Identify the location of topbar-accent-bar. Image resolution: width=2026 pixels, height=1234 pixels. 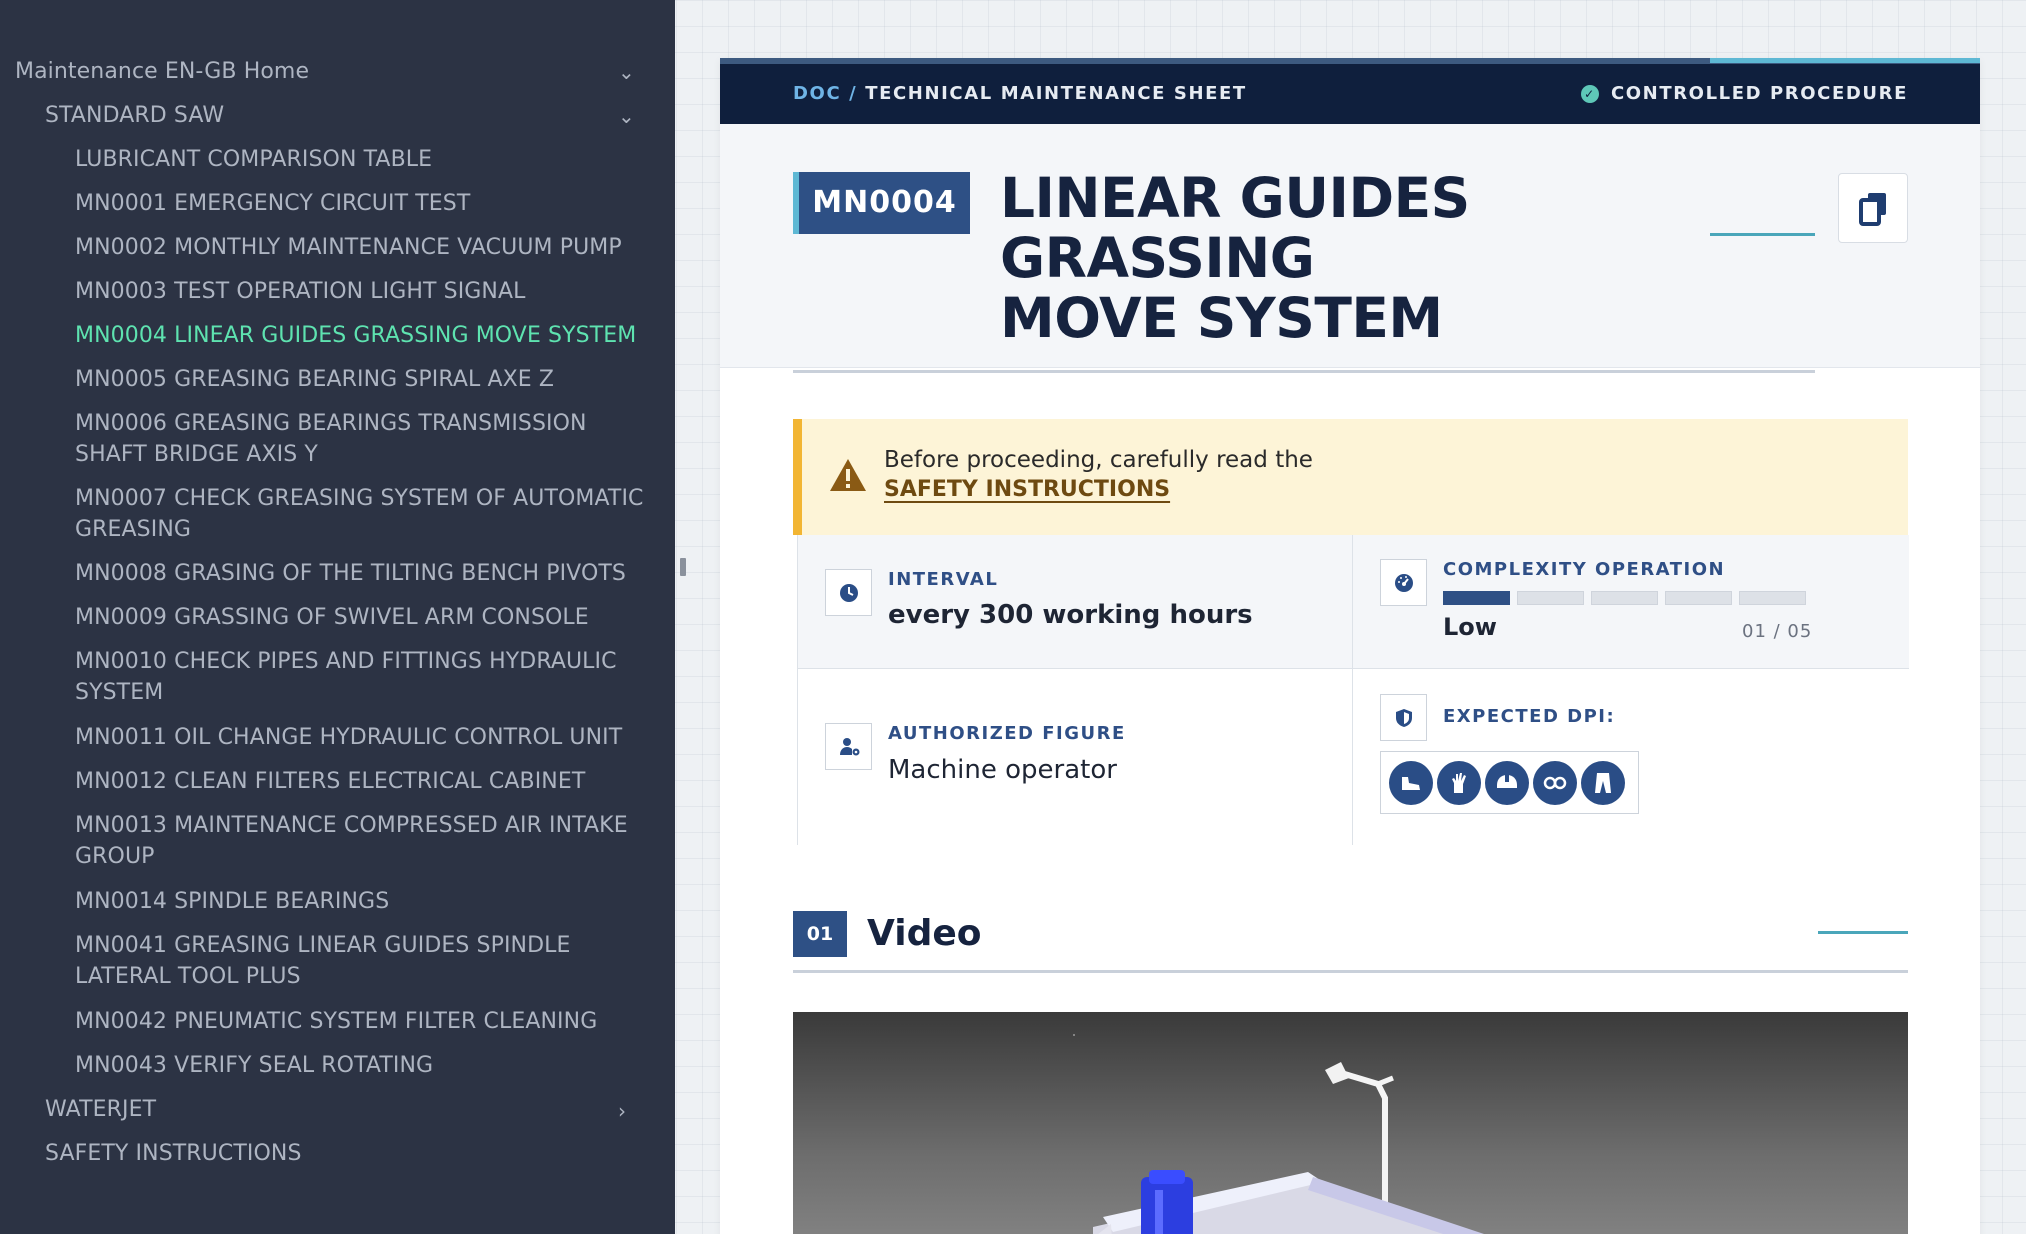
(1845, 60).